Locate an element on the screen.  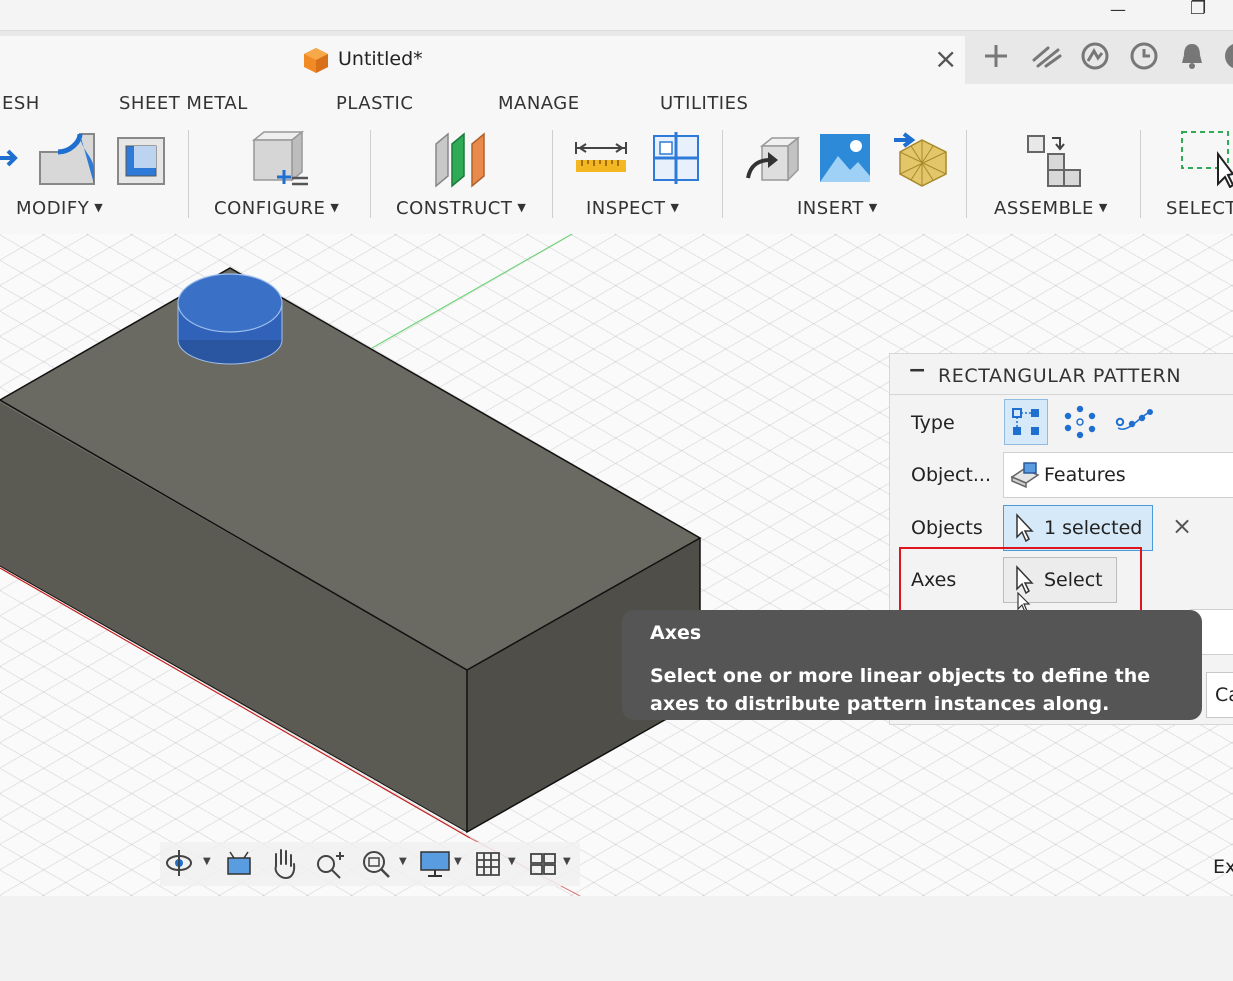
document-cube-icon is located at coordinates (316, 60).